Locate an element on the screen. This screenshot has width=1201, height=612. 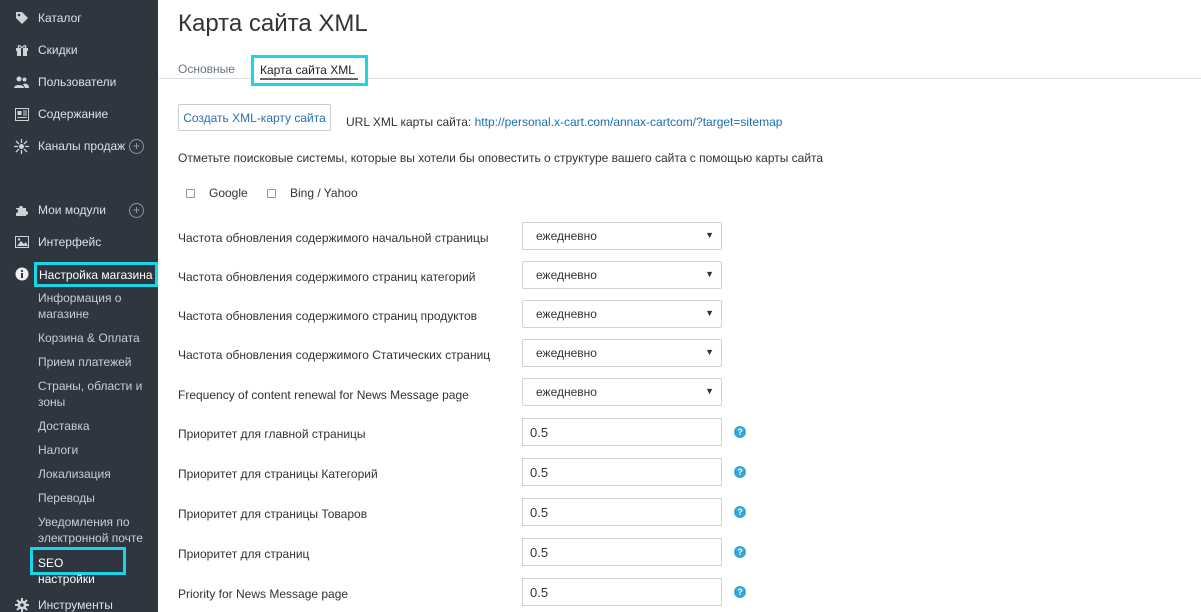
info-icon is located at coordinates (21, 274).